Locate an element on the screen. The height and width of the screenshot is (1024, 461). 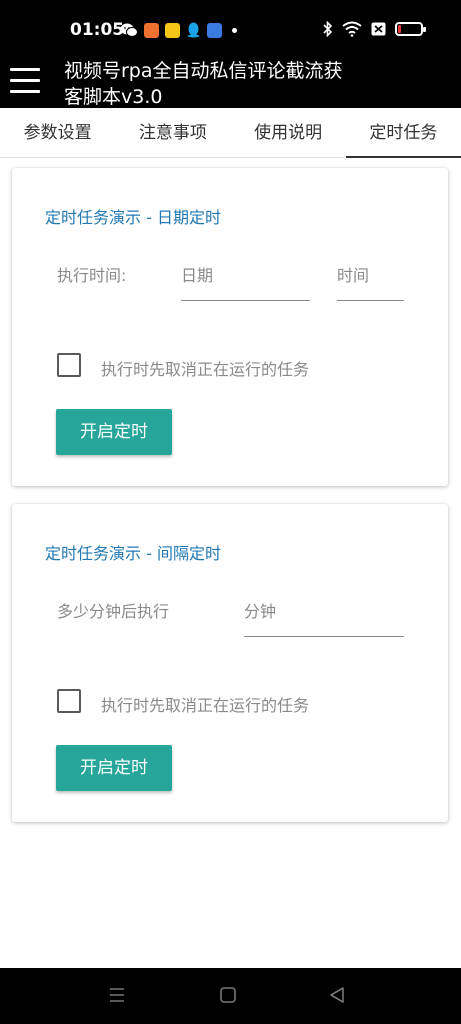
tab-bar: 参数设置 注意事项 使用说明 定时任务 is located at coordinates (230, 133).